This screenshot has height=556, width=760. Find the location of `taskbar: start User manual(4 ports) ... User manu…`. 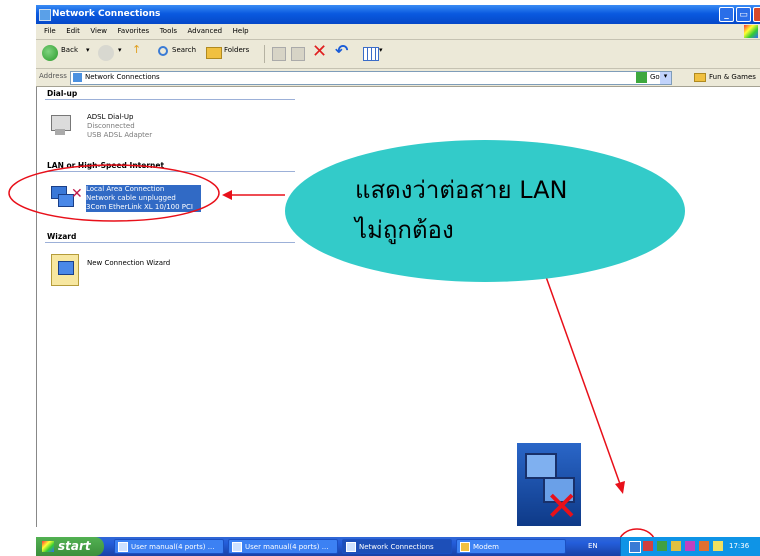

taskbar: start User manual(4 ports) ... User manu… is located at coordinates (398, 546).